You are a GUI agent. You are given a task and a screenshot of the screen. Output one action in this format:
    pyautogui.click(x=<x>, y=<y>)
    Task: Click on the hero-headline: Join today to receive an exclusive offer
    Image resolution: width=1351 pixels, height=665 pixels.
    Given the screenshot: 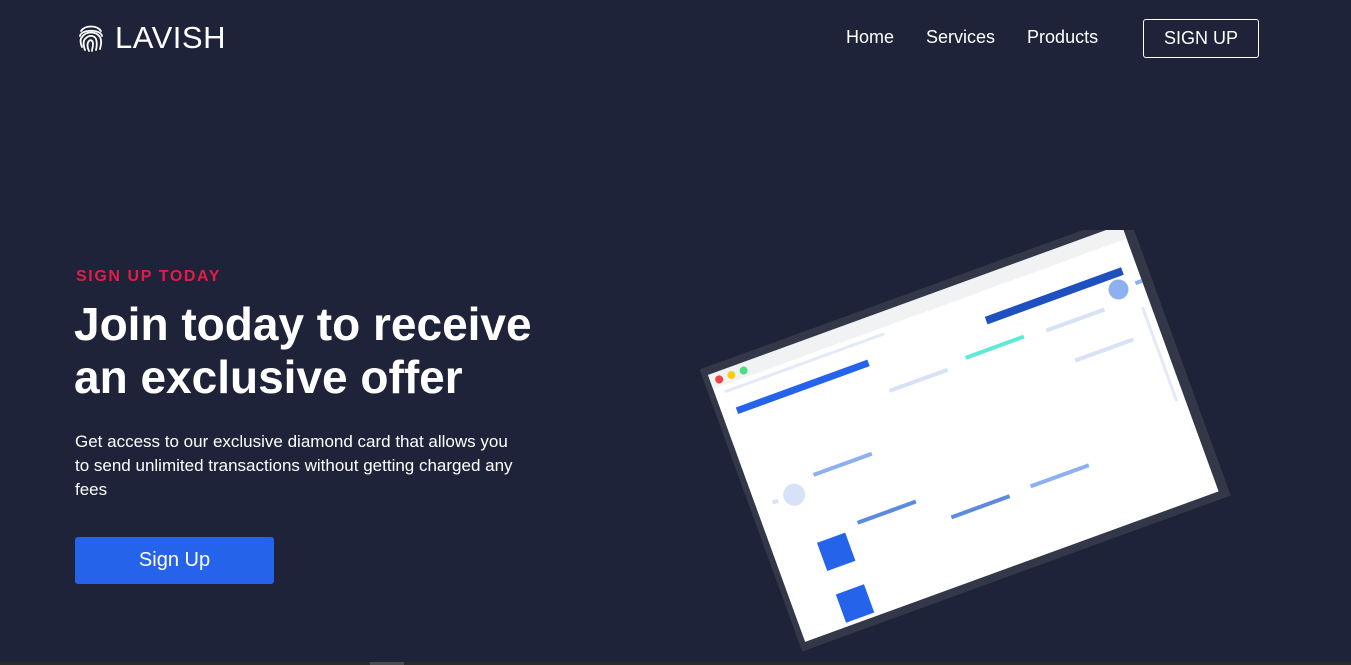 What is the action you would take?
    pyautogui.click(x=354, y=351)
    